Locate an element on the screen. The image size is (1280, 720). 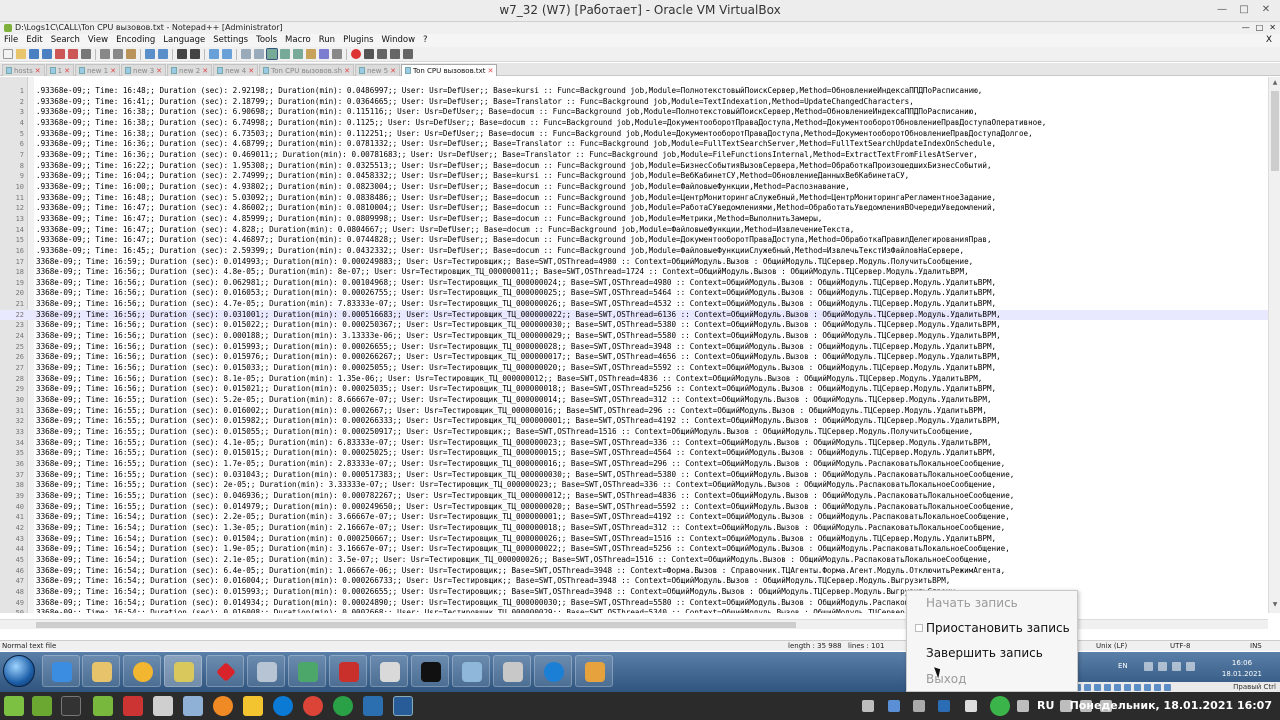
vbox-recording-icon is located at coordinates (1147, 687).